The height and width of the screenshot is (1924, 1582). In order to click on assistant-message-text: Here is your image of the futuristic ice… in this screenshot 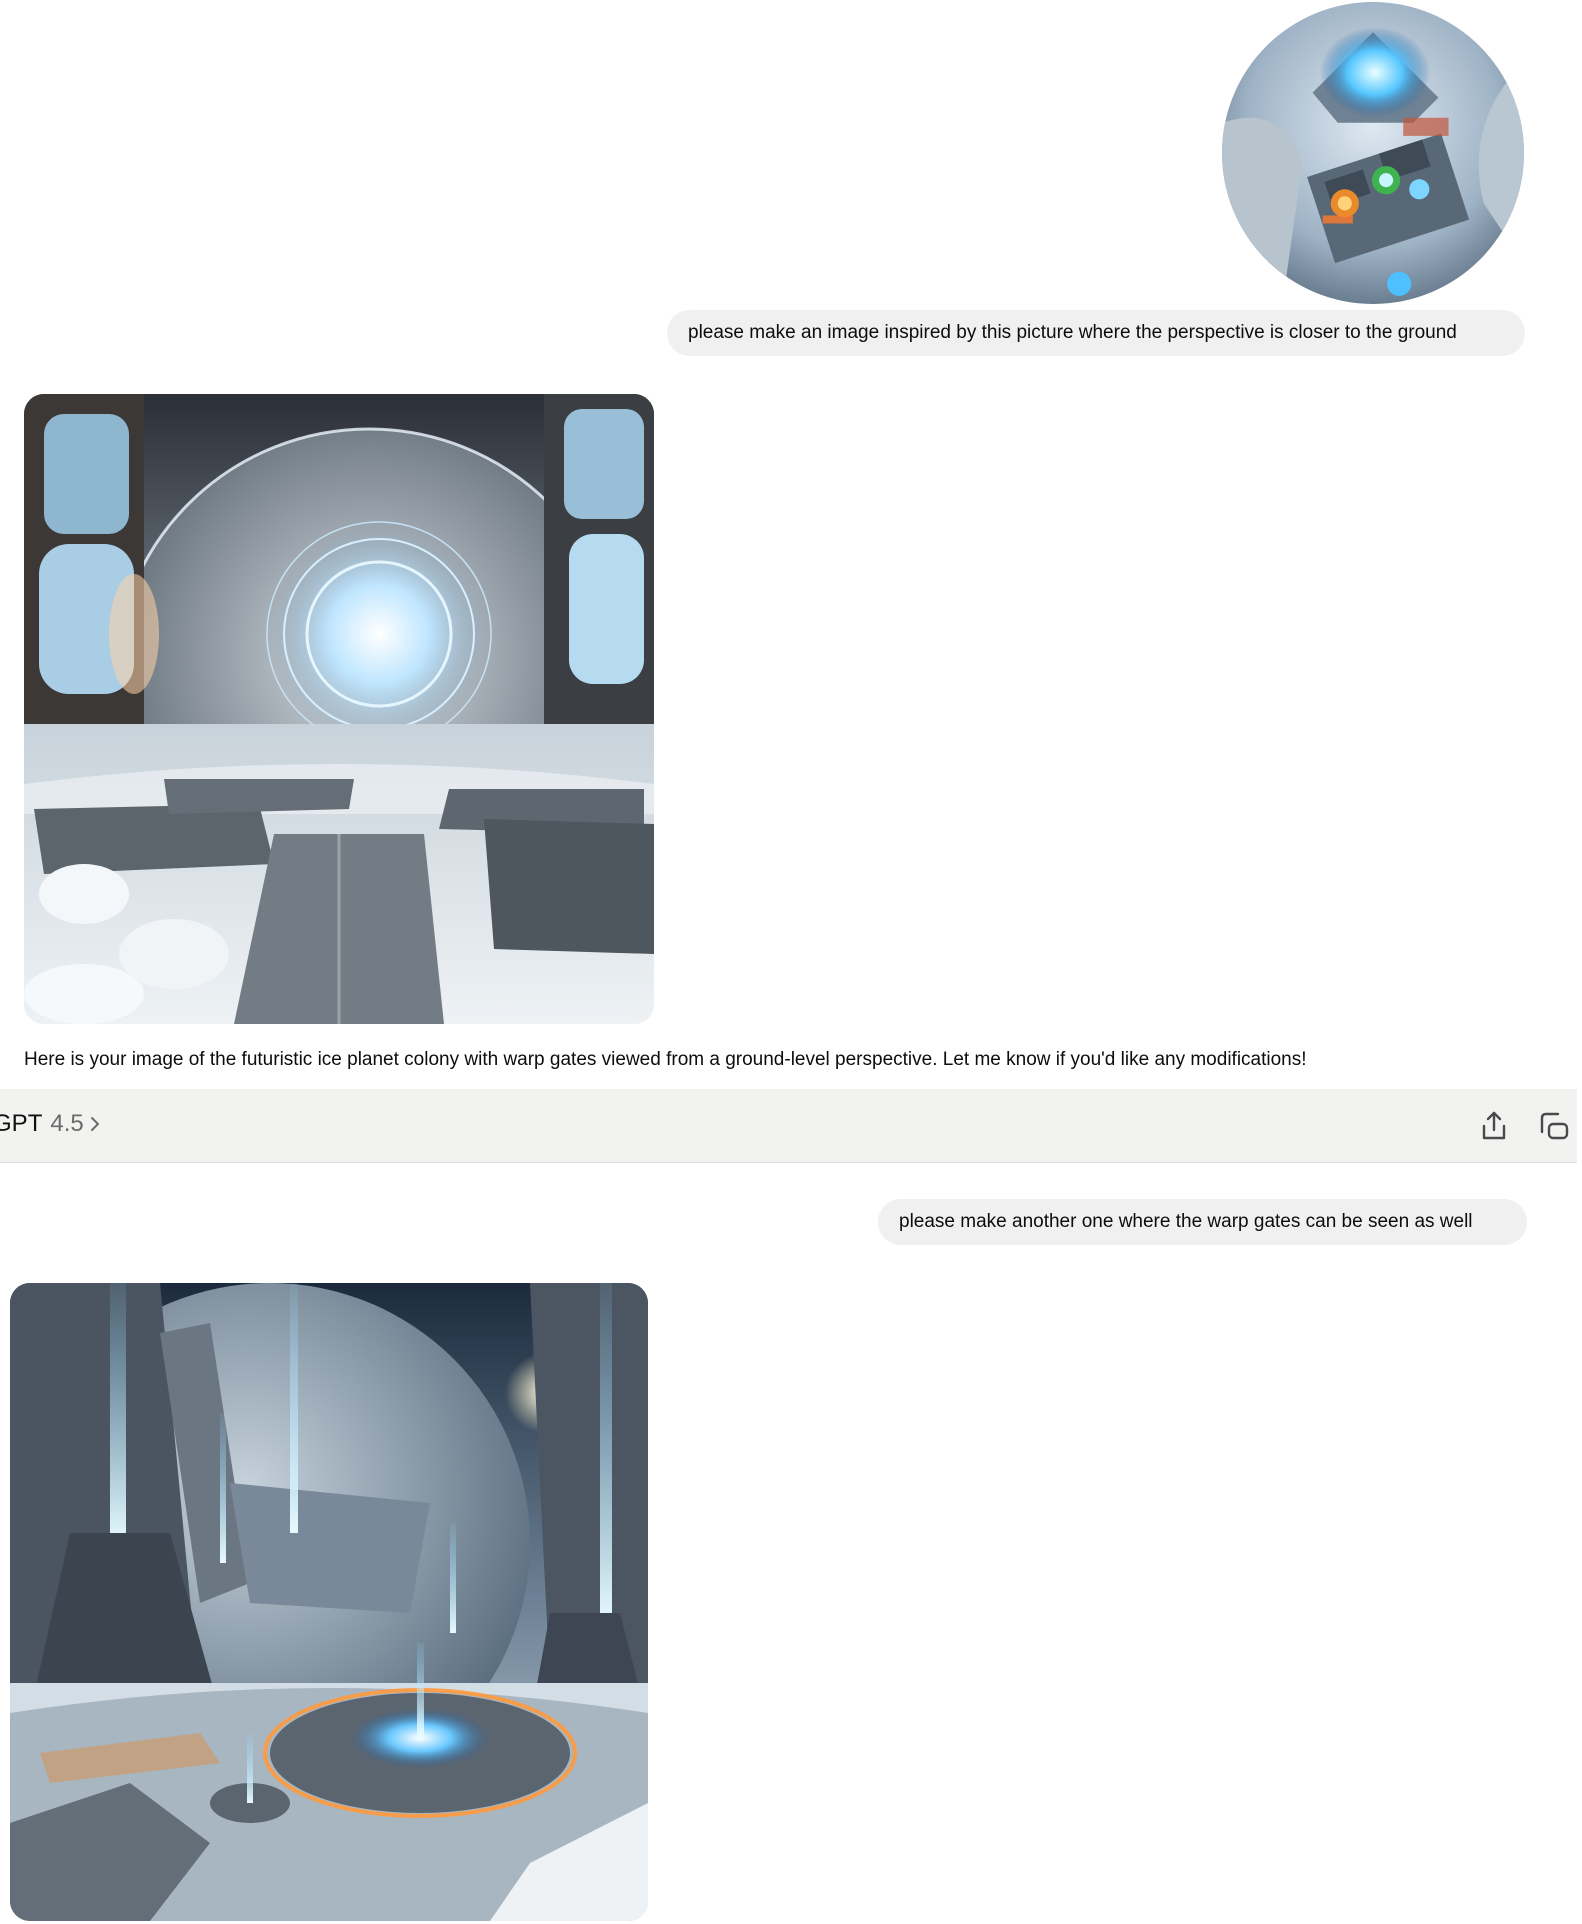, I will do `click(665, 1059)`.